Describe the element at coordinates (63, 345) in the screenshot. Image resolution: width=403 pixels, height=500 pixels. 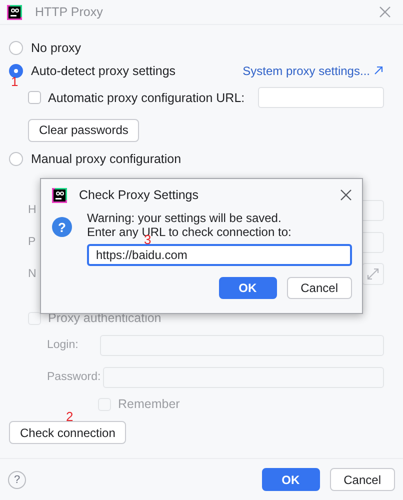
I see `field-label: Login:` at that location.